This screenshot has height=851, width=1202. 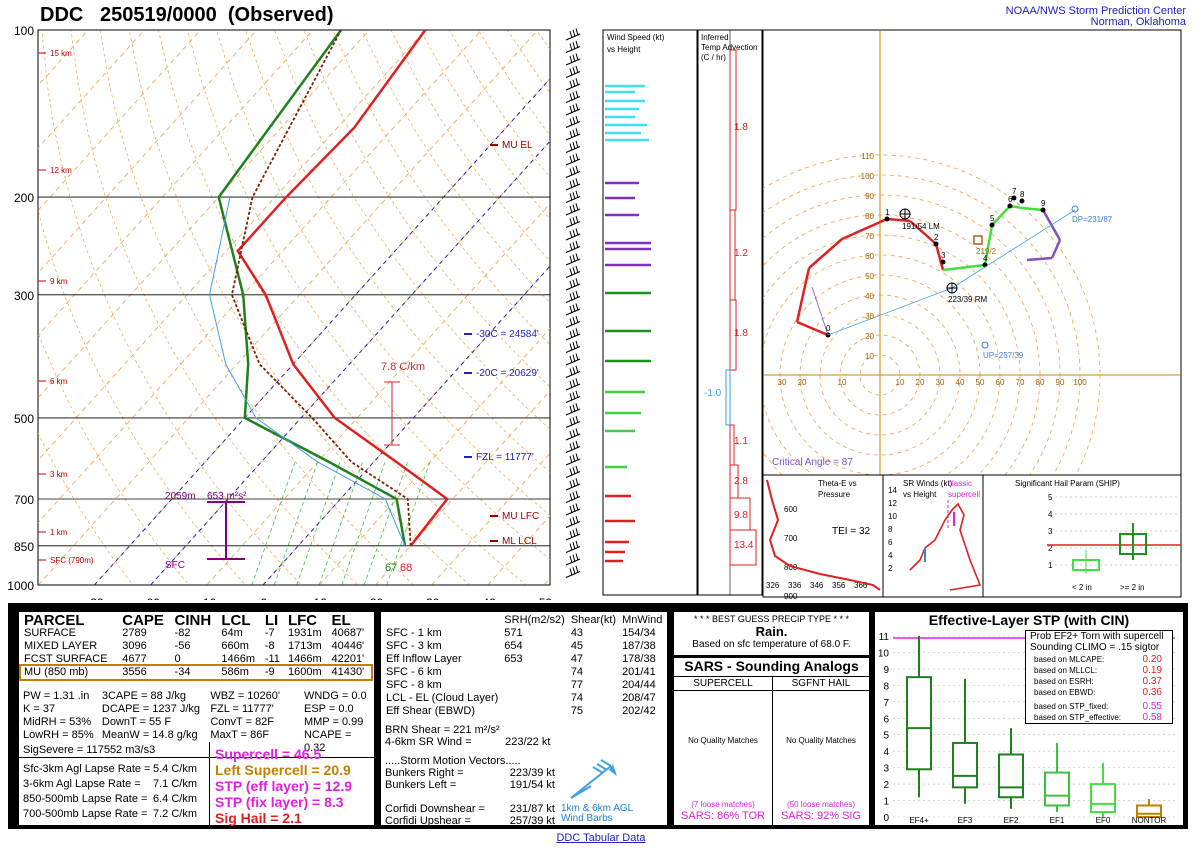 What do you see at coordinates (812, 462) in the screenshot?
I see `critical-angle-label: Critical Angle = 87` at bounding box center [812, 462].